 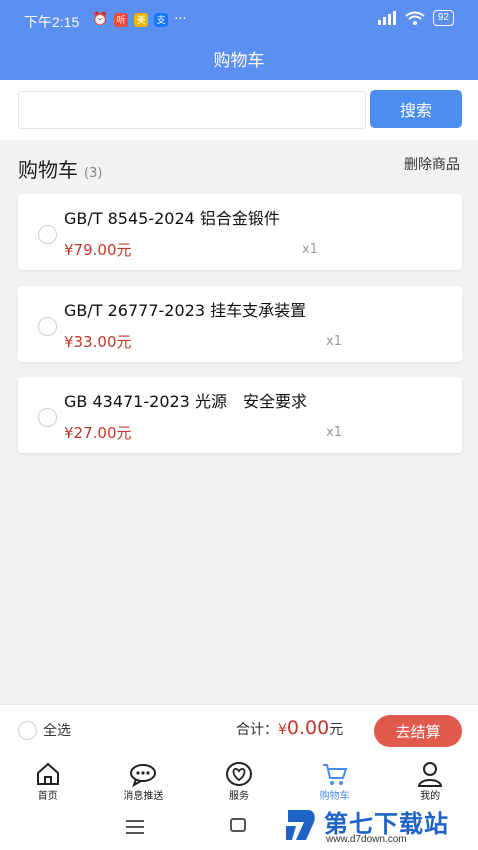 I want to click on battery-indicator: 92, so click(x=443, y=18).